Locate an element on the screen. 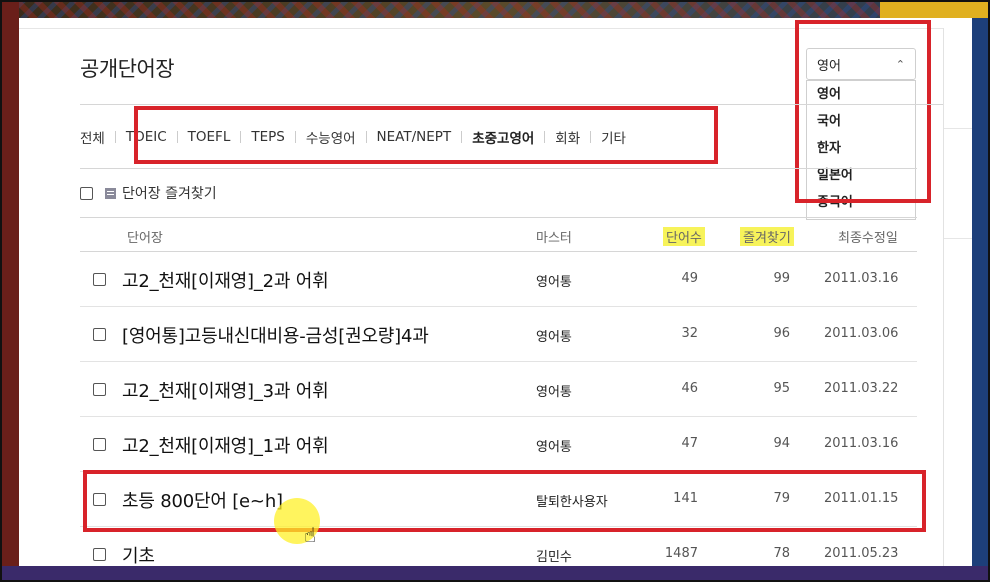  table-header: 단어장 마스터 단어수 즐겨찾기 최종수정일 is located at coordinates (498, 235).